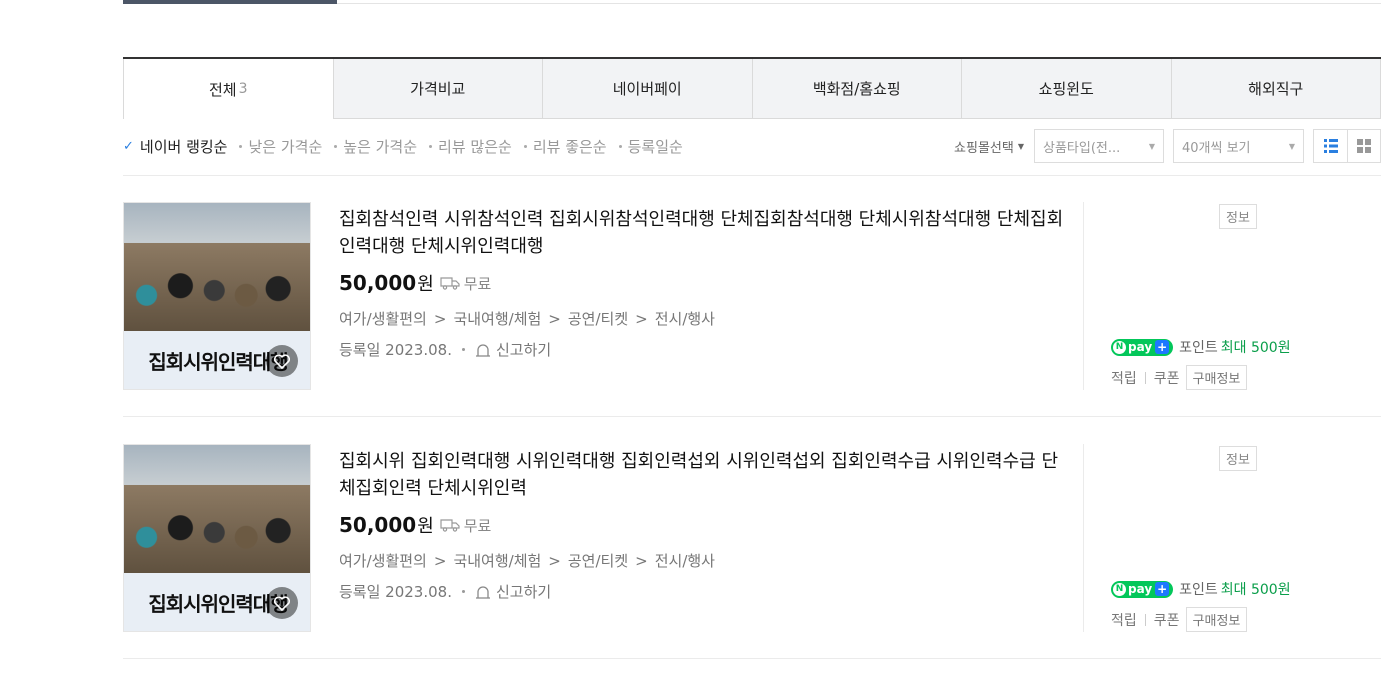 The width and height of the screenshot is (1400, 681). What do you see at coordinates (569, 146) in the screenshot?
I see `sort-label: 리뷰 좋은순` at bounding box center [569, 146].